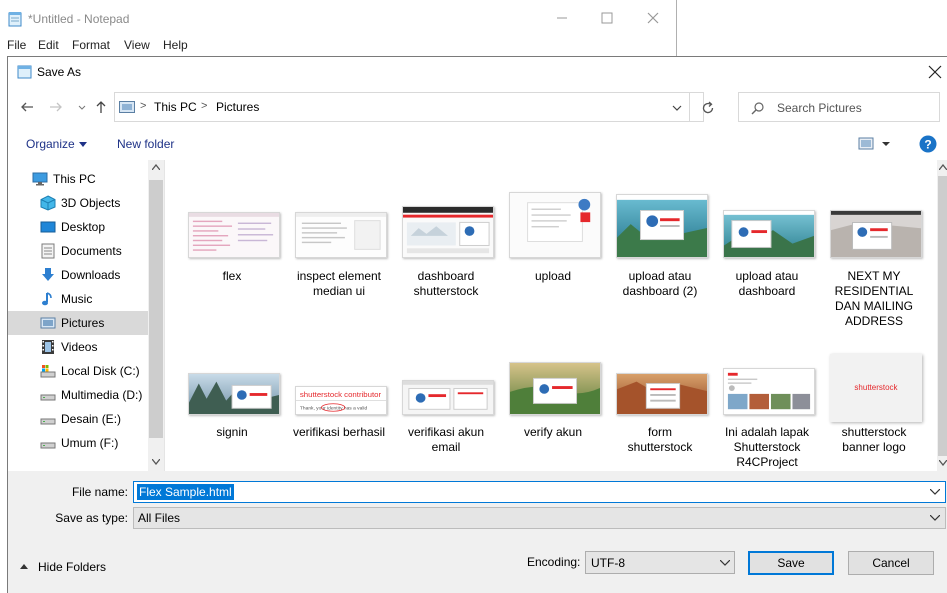  I want to click on sidebar-item-label: Local Disk (C:), so click(100, 371).